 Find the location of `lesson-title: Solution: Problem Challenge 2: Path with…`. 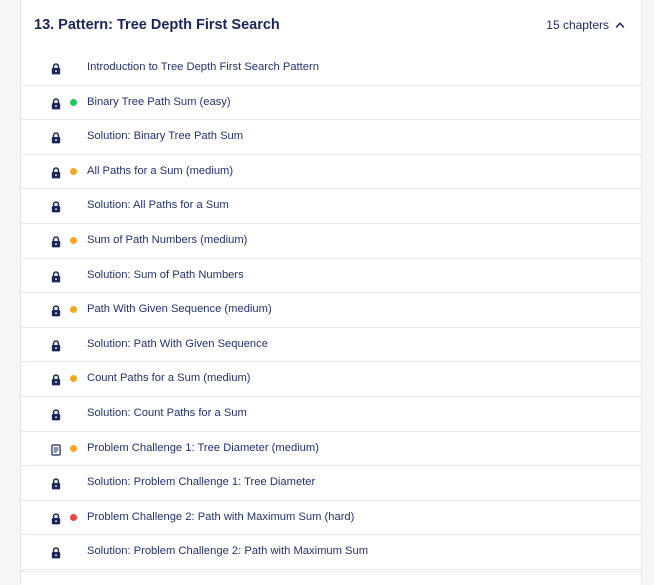

lesson-title: Solution: Problem Challenge 2: Path with… is located at coordinates (227, 551).